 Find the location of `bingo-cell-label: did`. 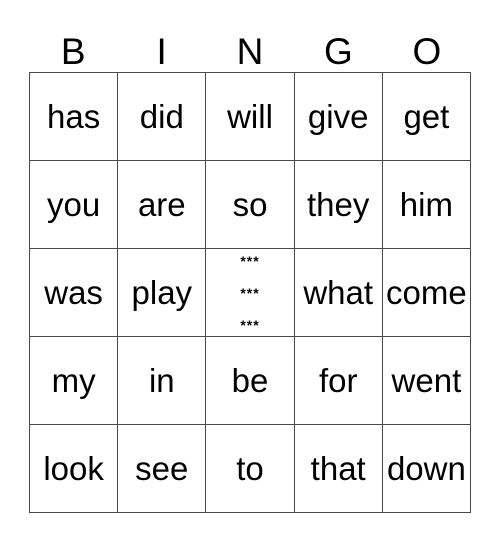

bingo-cell-label: did is located at coordinates (161, 116).